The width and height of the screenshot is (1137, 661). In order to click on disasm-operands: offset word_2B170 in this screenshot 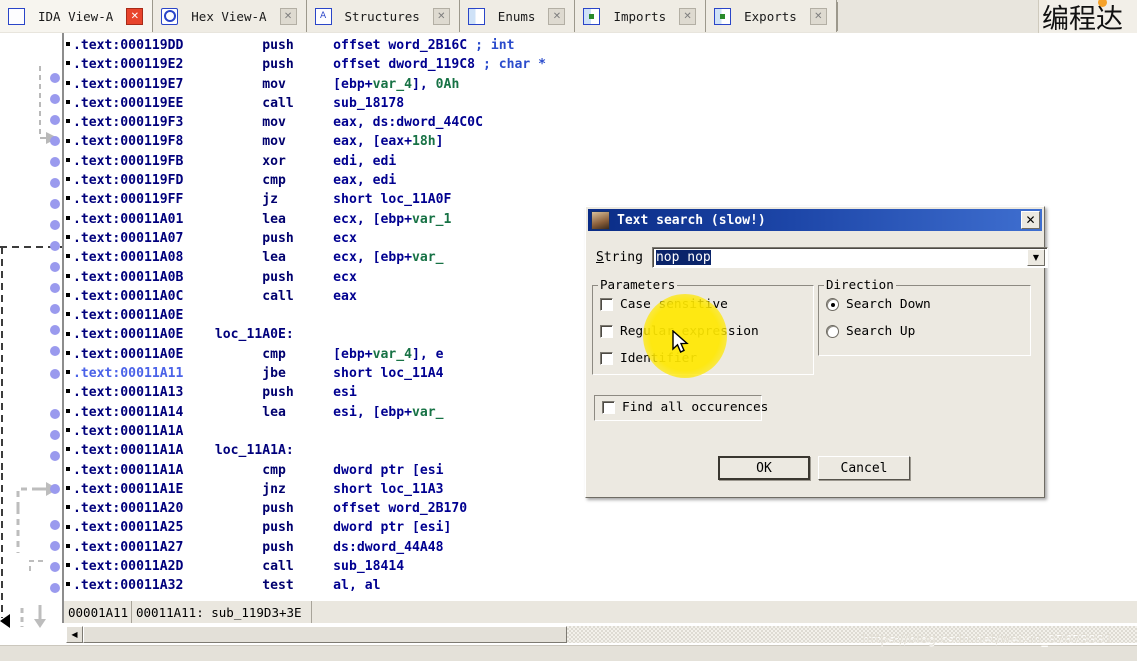, I will do `click(400, 509)`.